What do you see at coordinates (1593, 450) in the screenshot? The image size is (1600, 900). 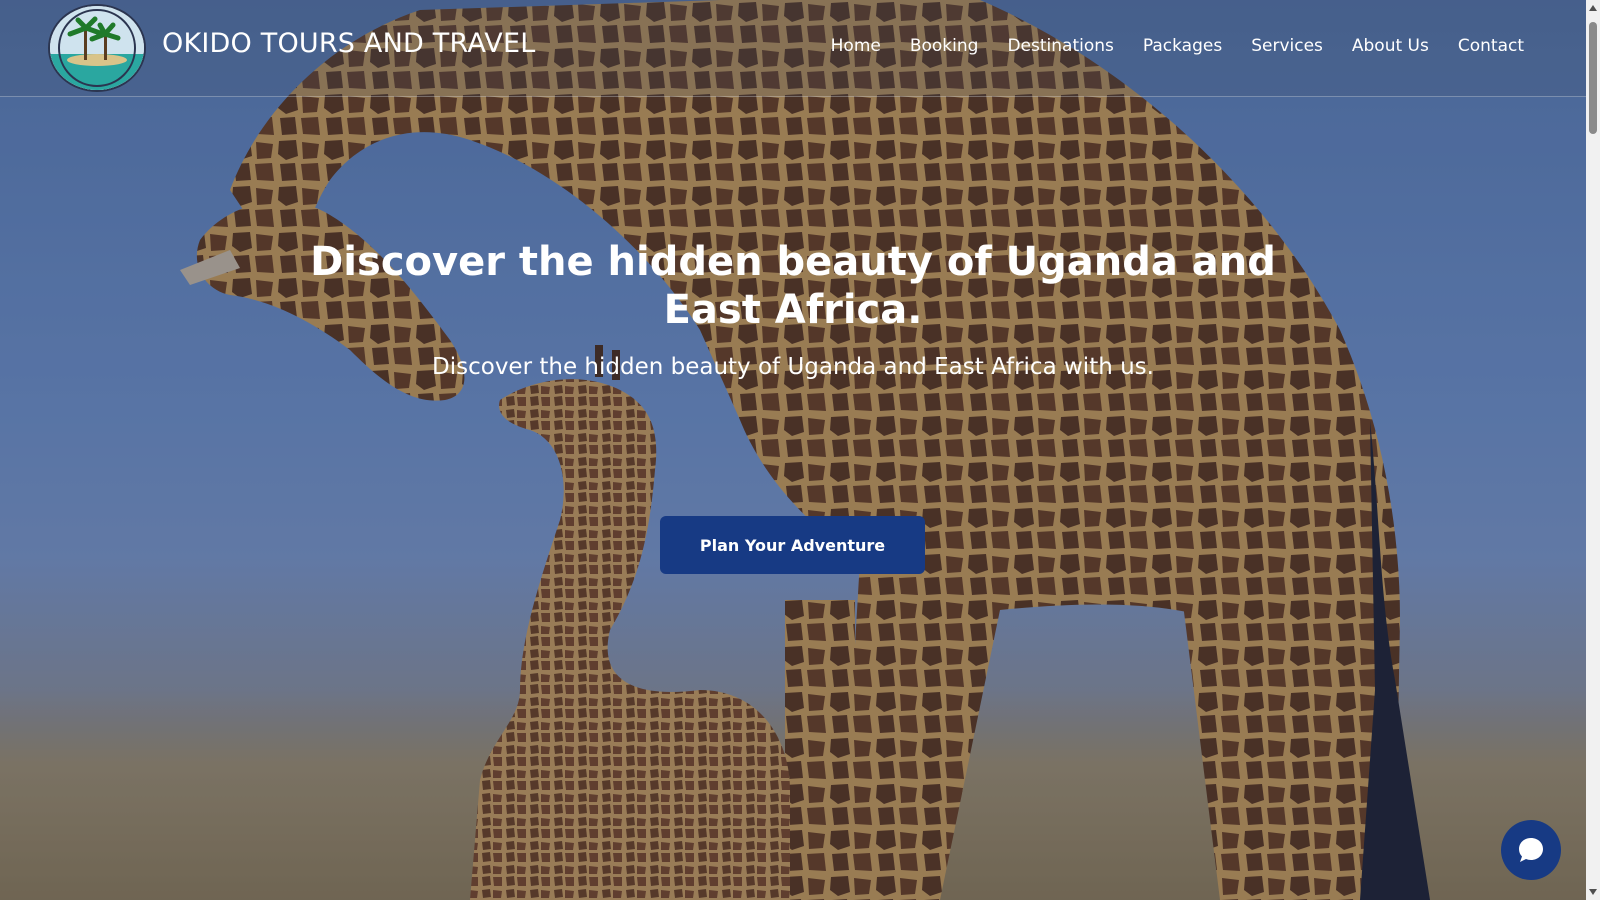 I see `page-scrollbar` at bounding box center [1593, 450].